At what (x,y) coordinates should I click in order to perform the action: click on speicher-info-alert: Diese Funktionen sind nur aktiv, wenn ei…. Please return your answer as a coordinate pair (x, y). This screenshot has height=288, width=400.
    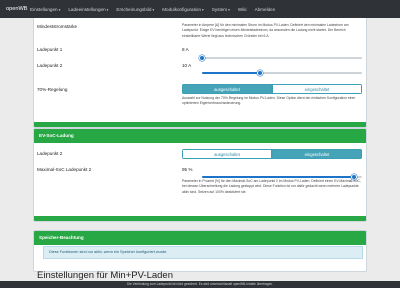
    Looking at the image, I should click on (203, 252).